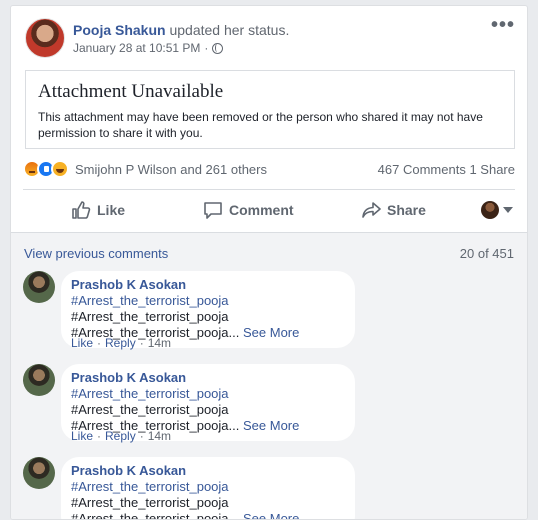 Image resolution: width=538 pixels, height=520 pixels. I want to click on share-count: 1 Share, so click(492, 169).